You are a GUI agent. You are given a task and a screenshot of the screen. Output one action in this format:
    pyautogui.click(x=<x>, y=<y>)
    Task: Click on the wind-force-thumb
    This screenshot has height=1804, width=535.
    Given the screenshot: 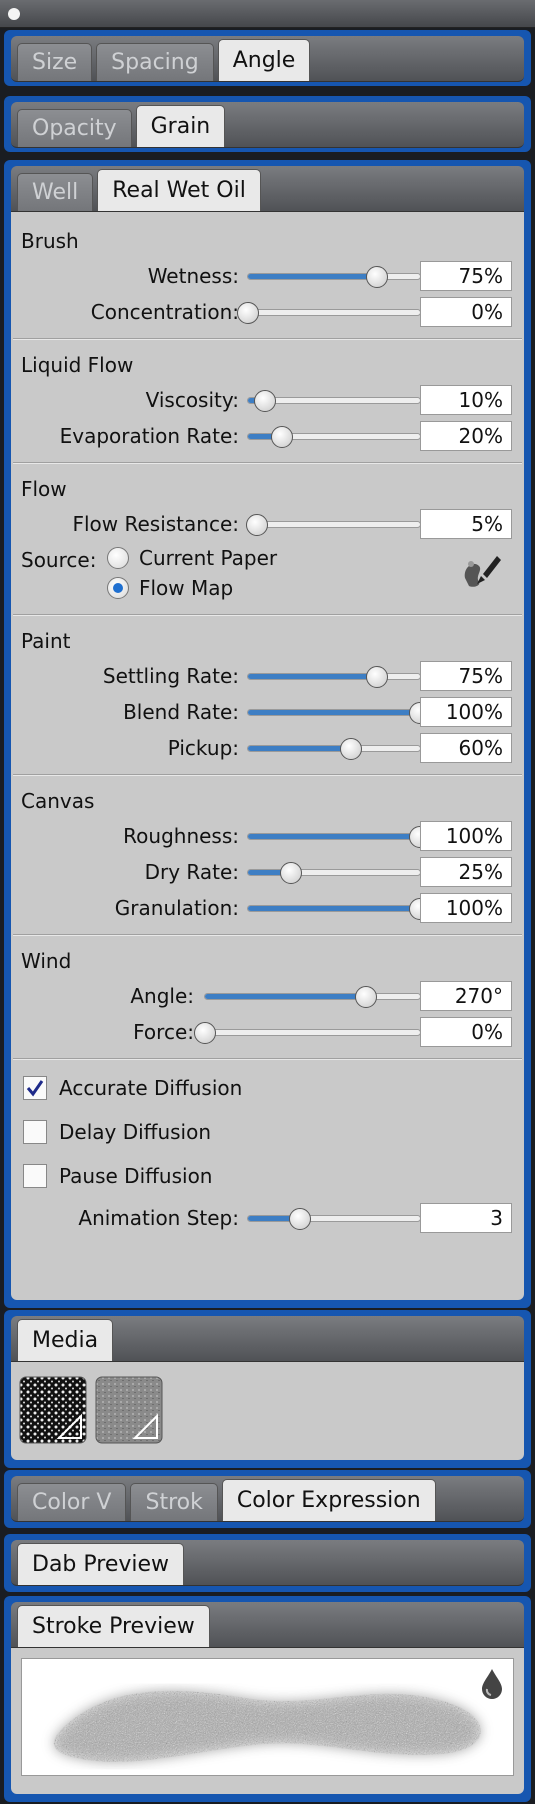 What is the action you would take?
    pyautogui.click(x=205, y=1033)
    